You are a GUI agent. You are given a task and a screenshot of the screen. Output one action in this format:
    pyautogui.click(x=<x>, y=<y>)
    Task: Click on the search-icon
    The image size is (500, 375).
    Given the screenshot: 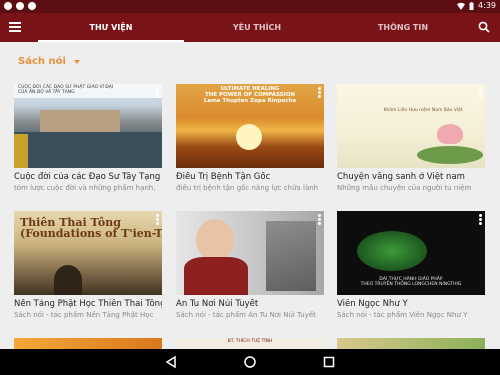 What is the action you would take?
    pyautogui.click(x=484, y=27)
    